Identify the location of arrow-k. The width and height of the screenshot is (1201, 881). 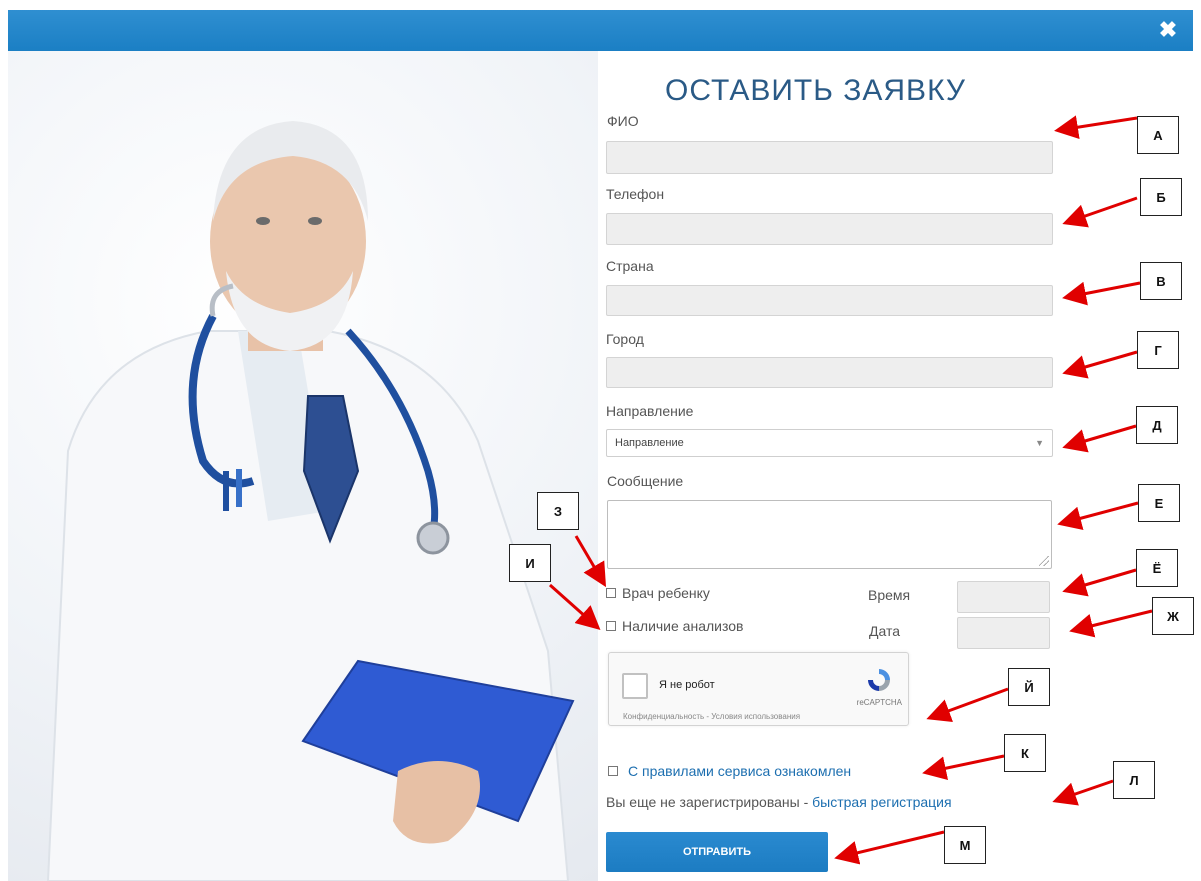
(963, 767).